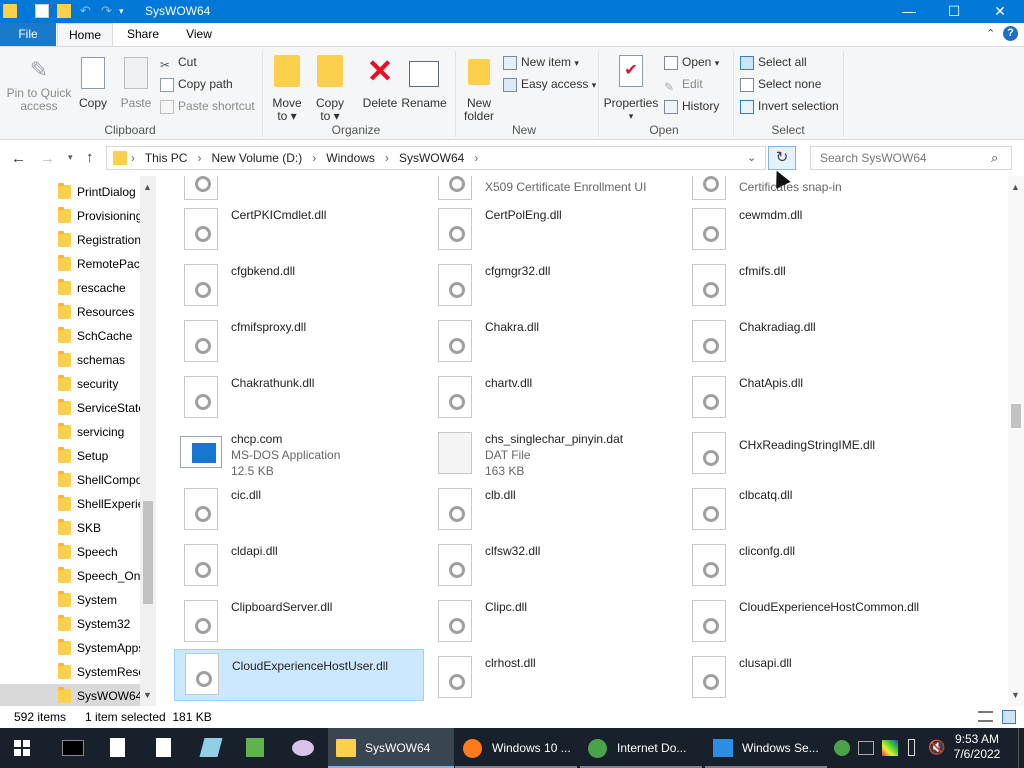 Image resolution: width=1024 pixels, height=768 pixels. What do you see at coordinates (71, 748) in the screenshot?
I see `terminal-app-icon` at bounding box center [71, 748].